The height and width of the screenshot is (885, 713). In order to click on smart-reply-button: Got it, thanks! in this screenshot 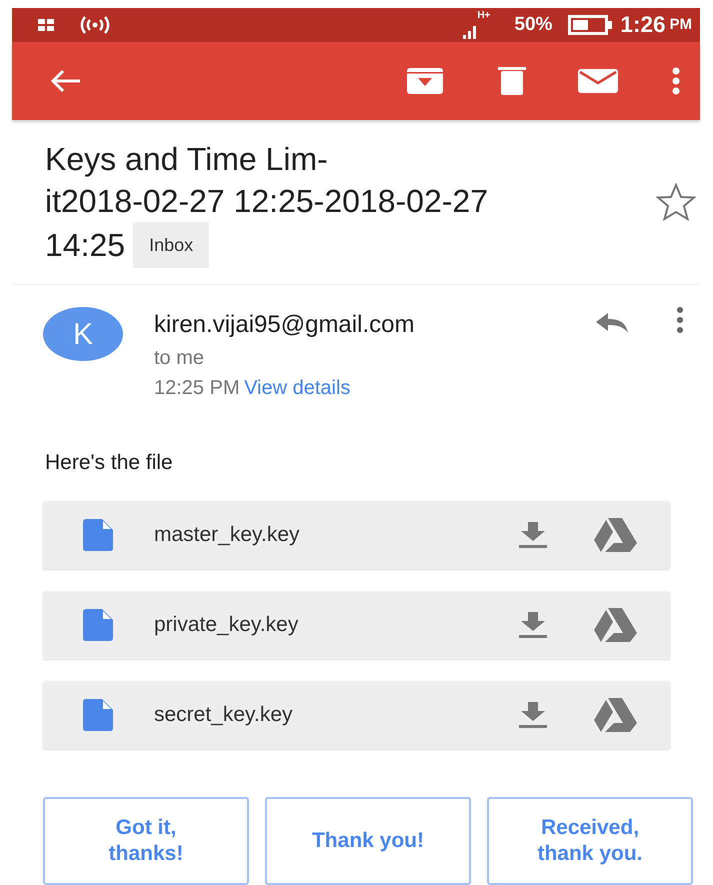, I will do `click(146, 840)`.